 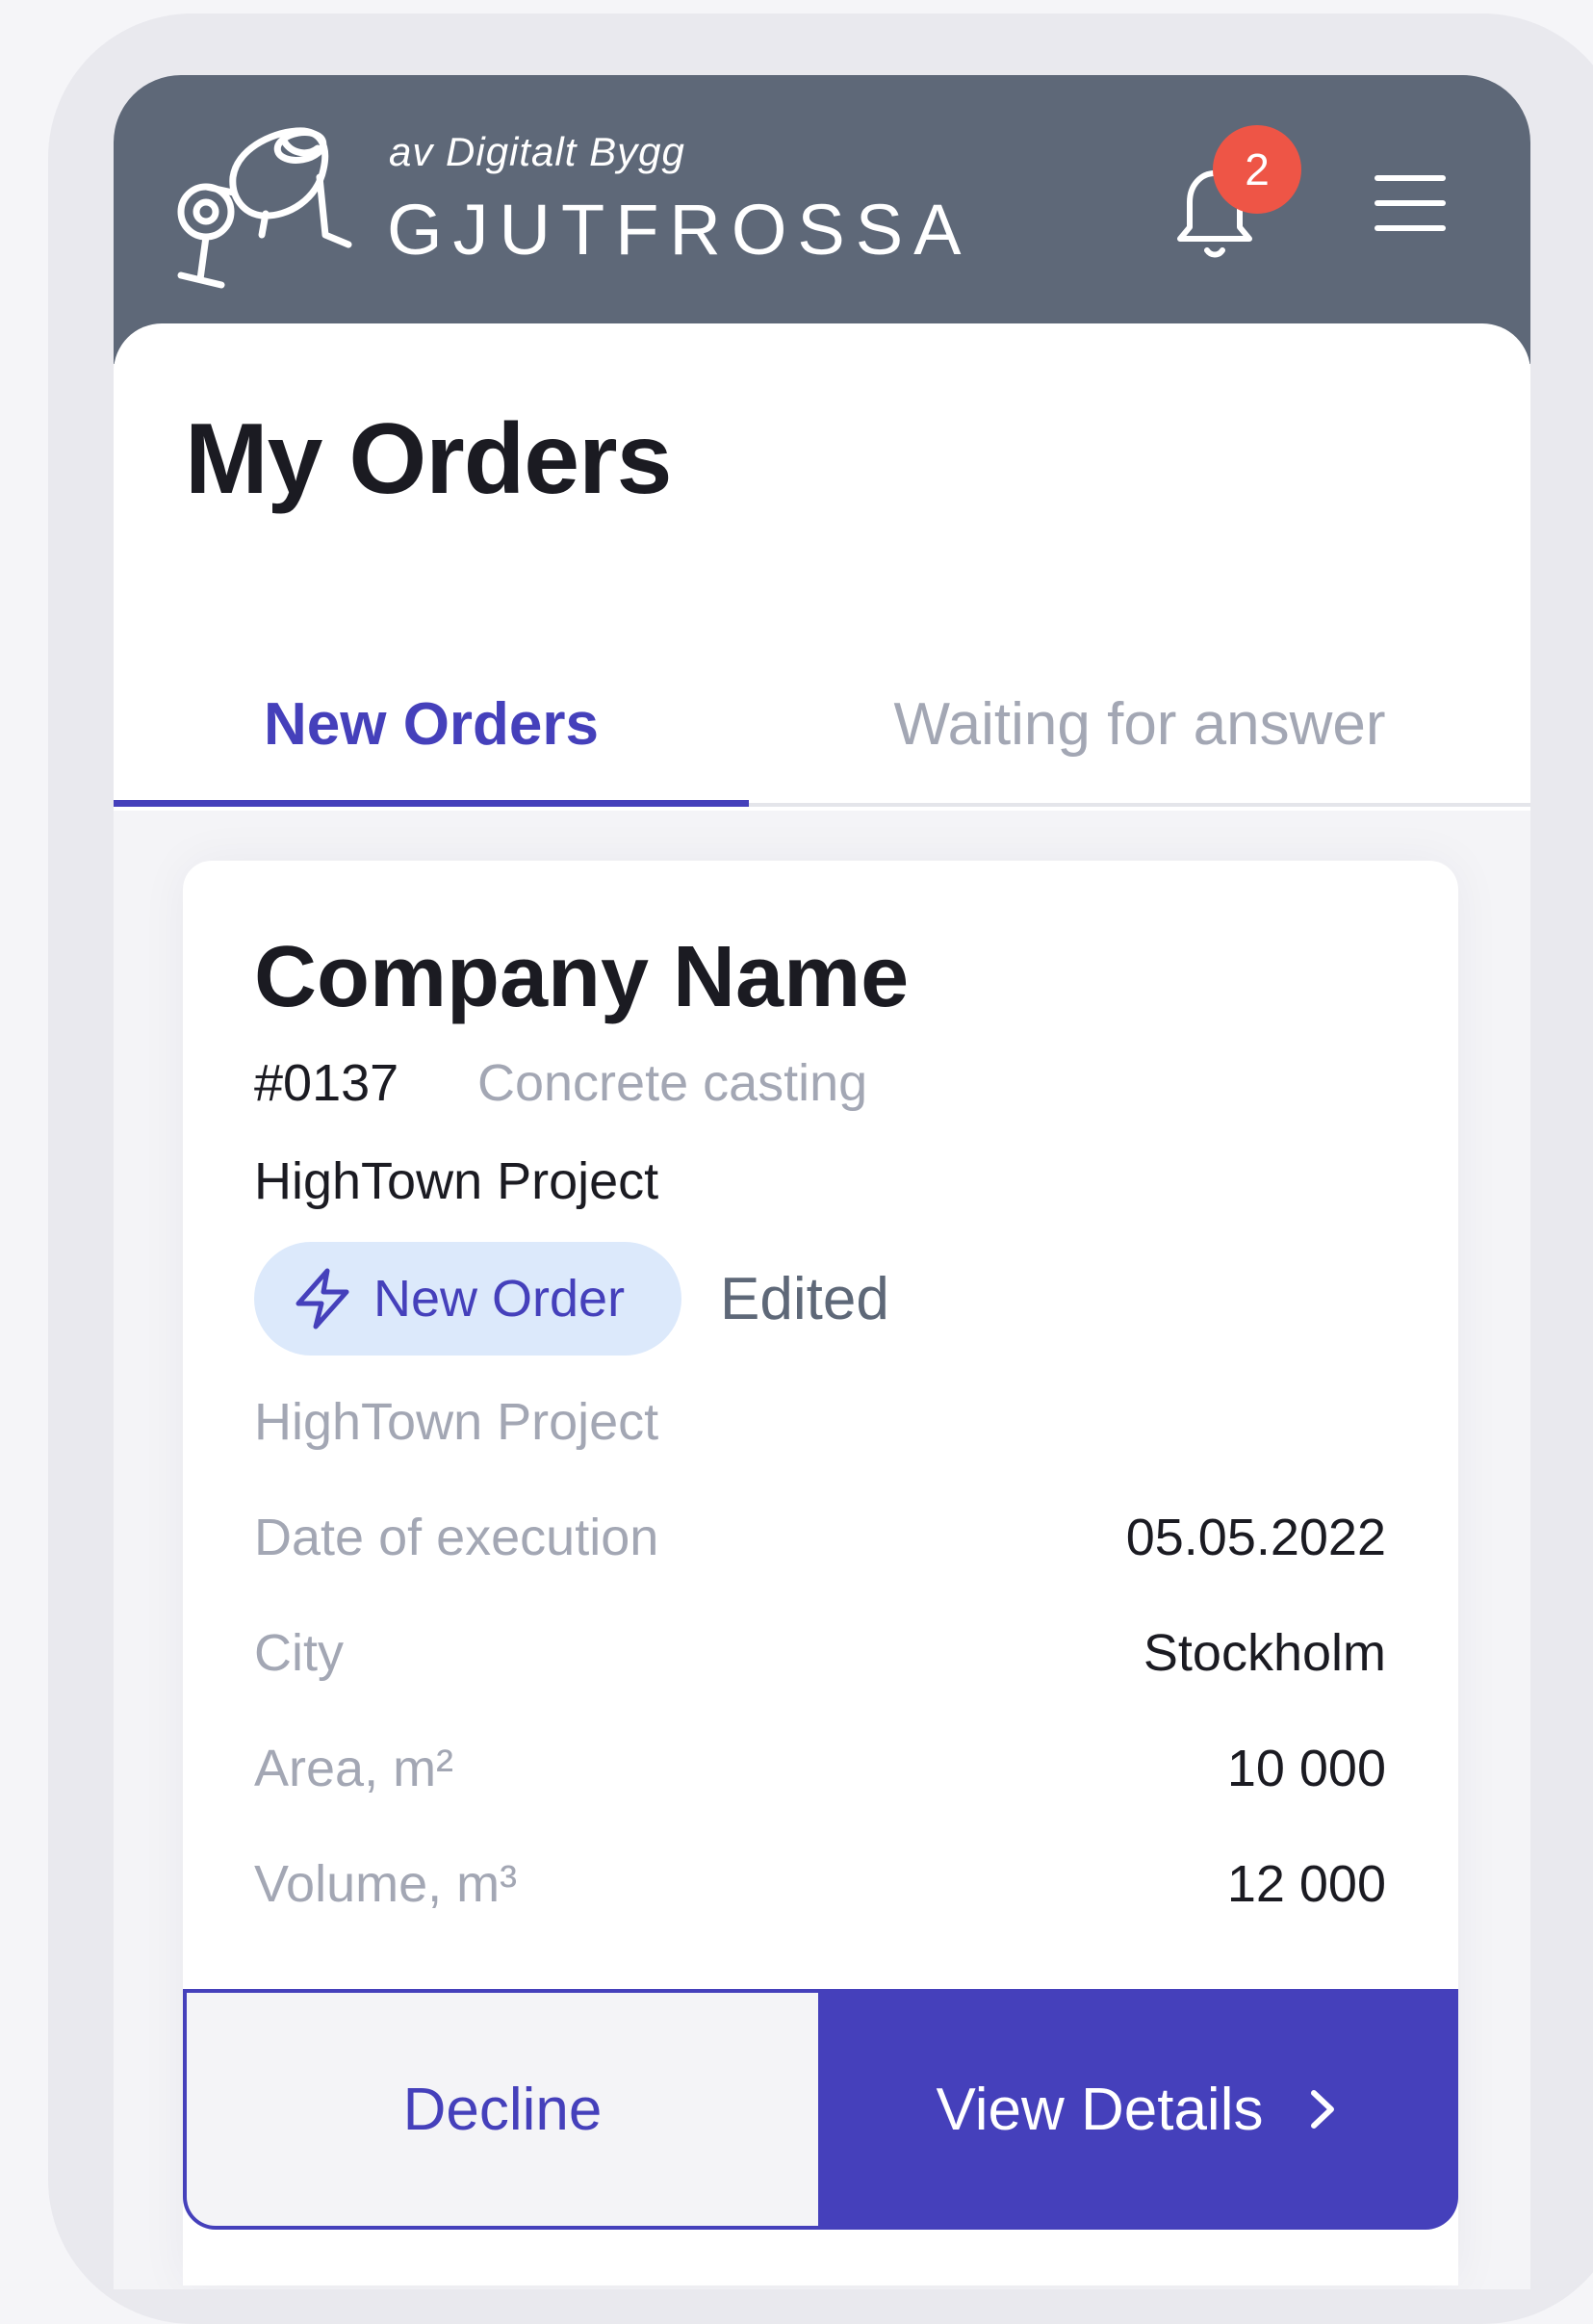 I want to click on detail-row-area: Area, m² 10 000, so click(x=820, y=1772).